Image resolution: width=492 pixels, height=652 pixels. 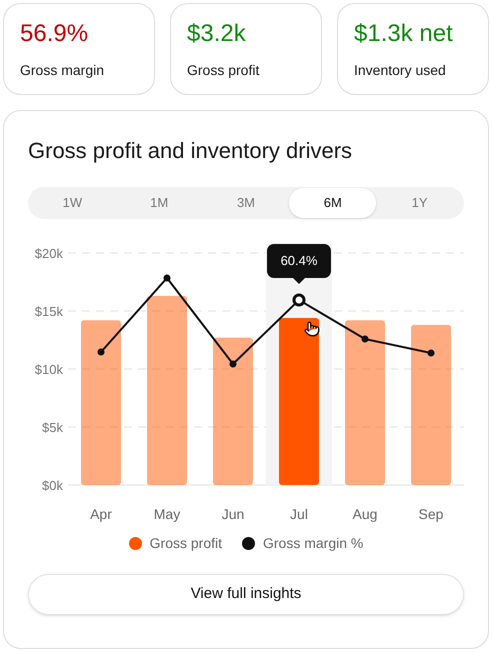 I want to click on view-insights-button: View full insights, so click(x=246, y=594).